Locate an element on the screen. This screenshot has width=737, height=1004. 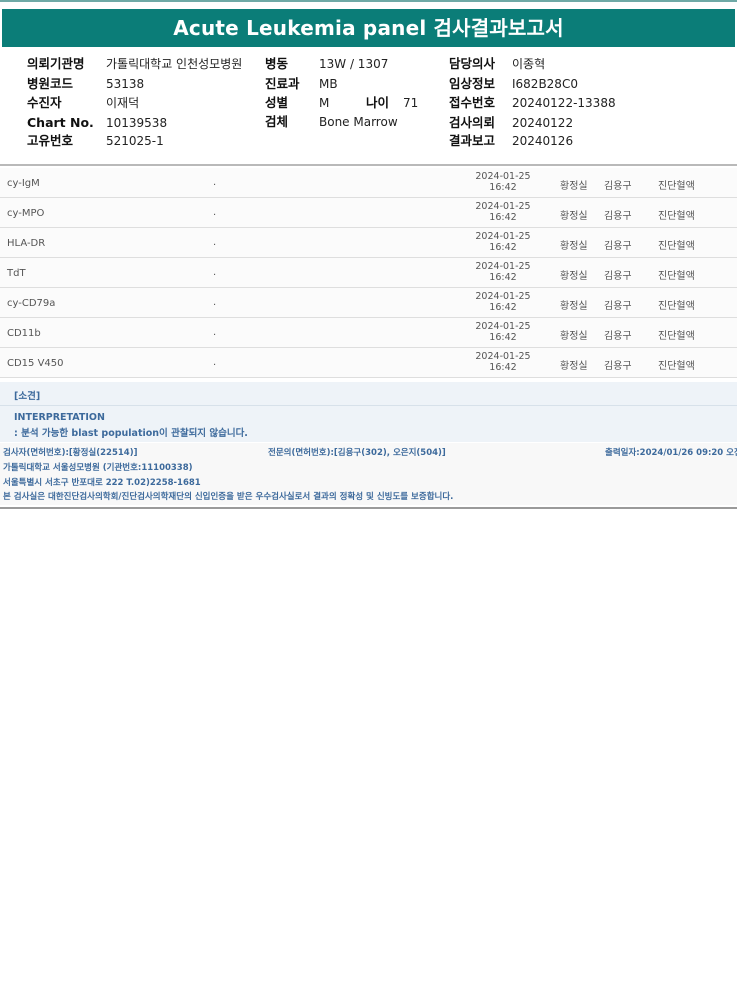
test-name: CD11b is located at coordinates (24, 333).